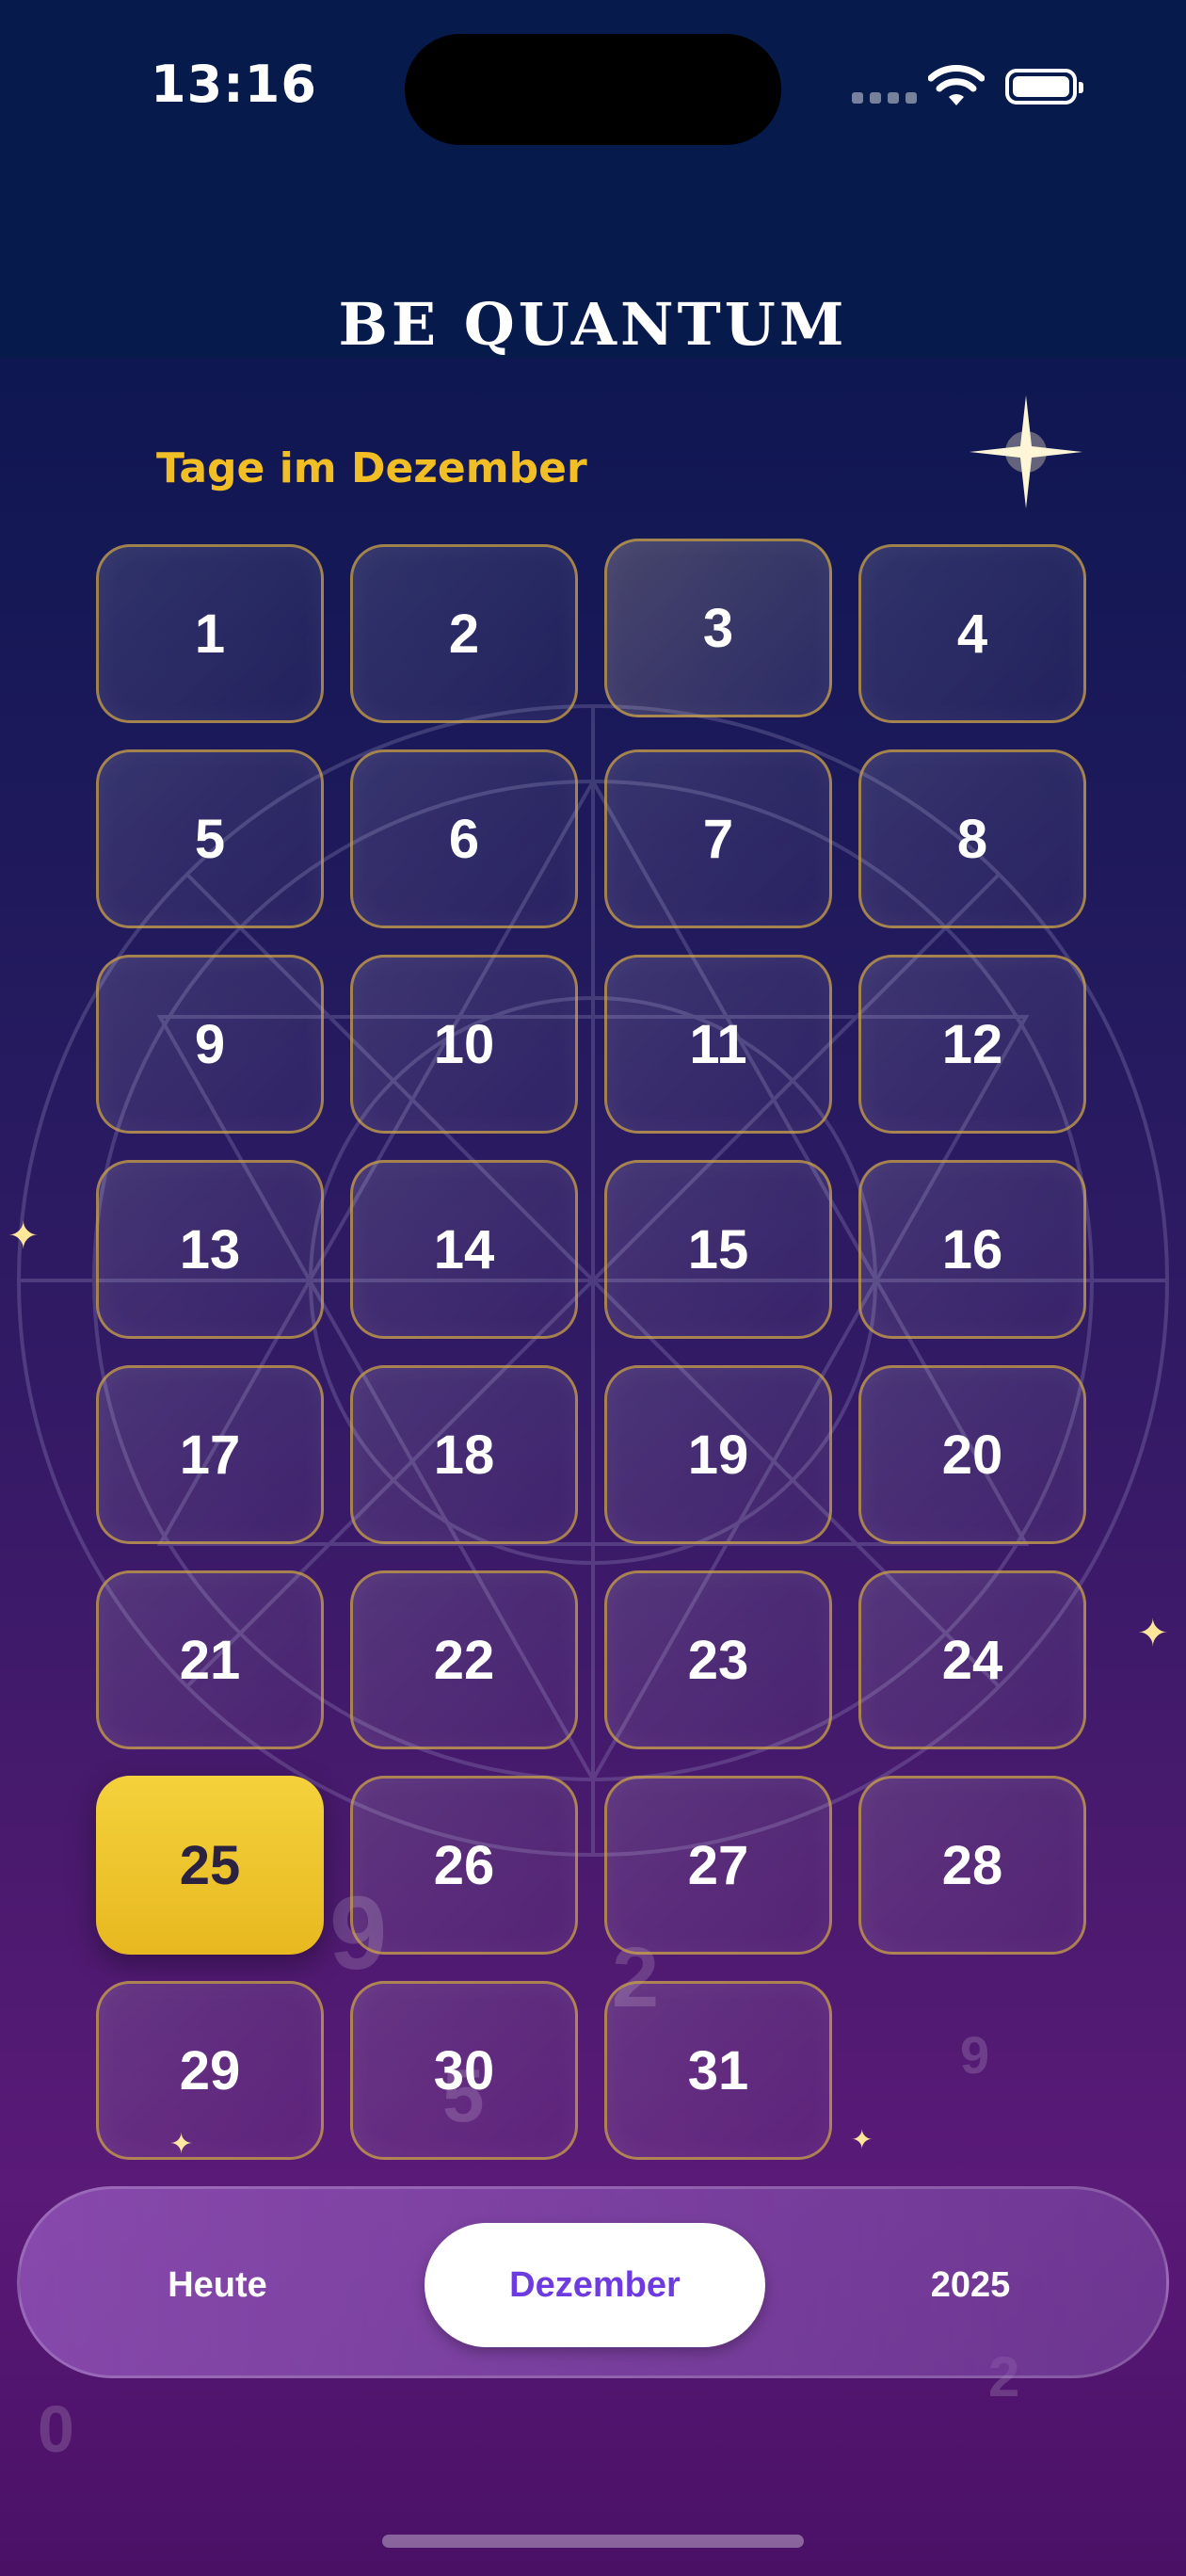  Describe the element at coordinates (210, 838) in the screenshot. I see `day-cell-5: 5` at that location.